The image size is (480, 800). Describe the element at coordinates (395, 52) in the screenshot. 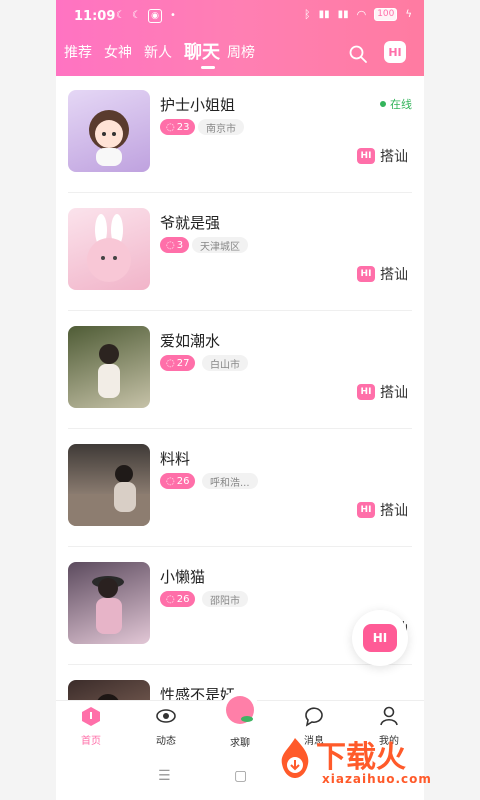

I see `hi-button: HI` at that location.